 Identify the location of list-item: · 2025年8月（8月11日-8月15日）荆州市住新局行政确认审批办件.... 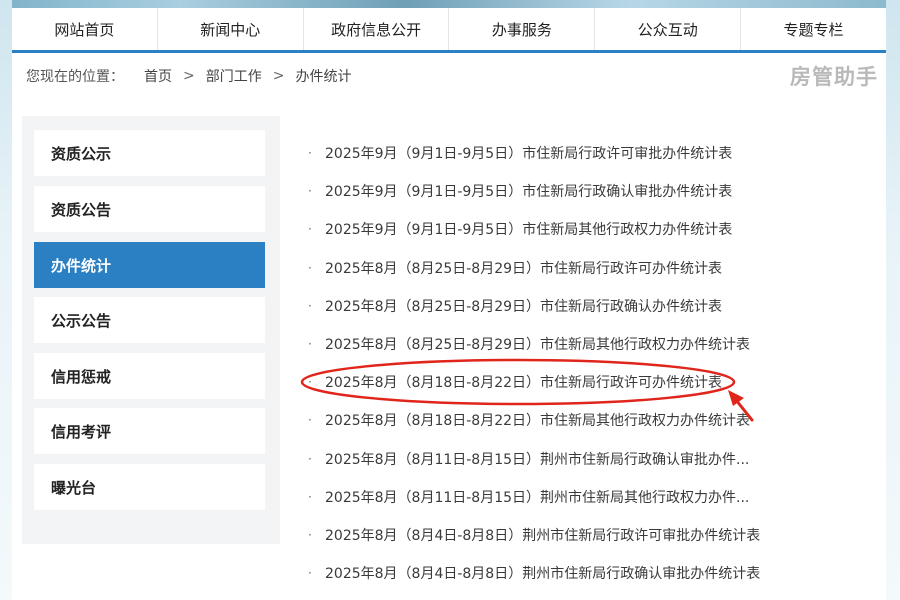
(580, 459).